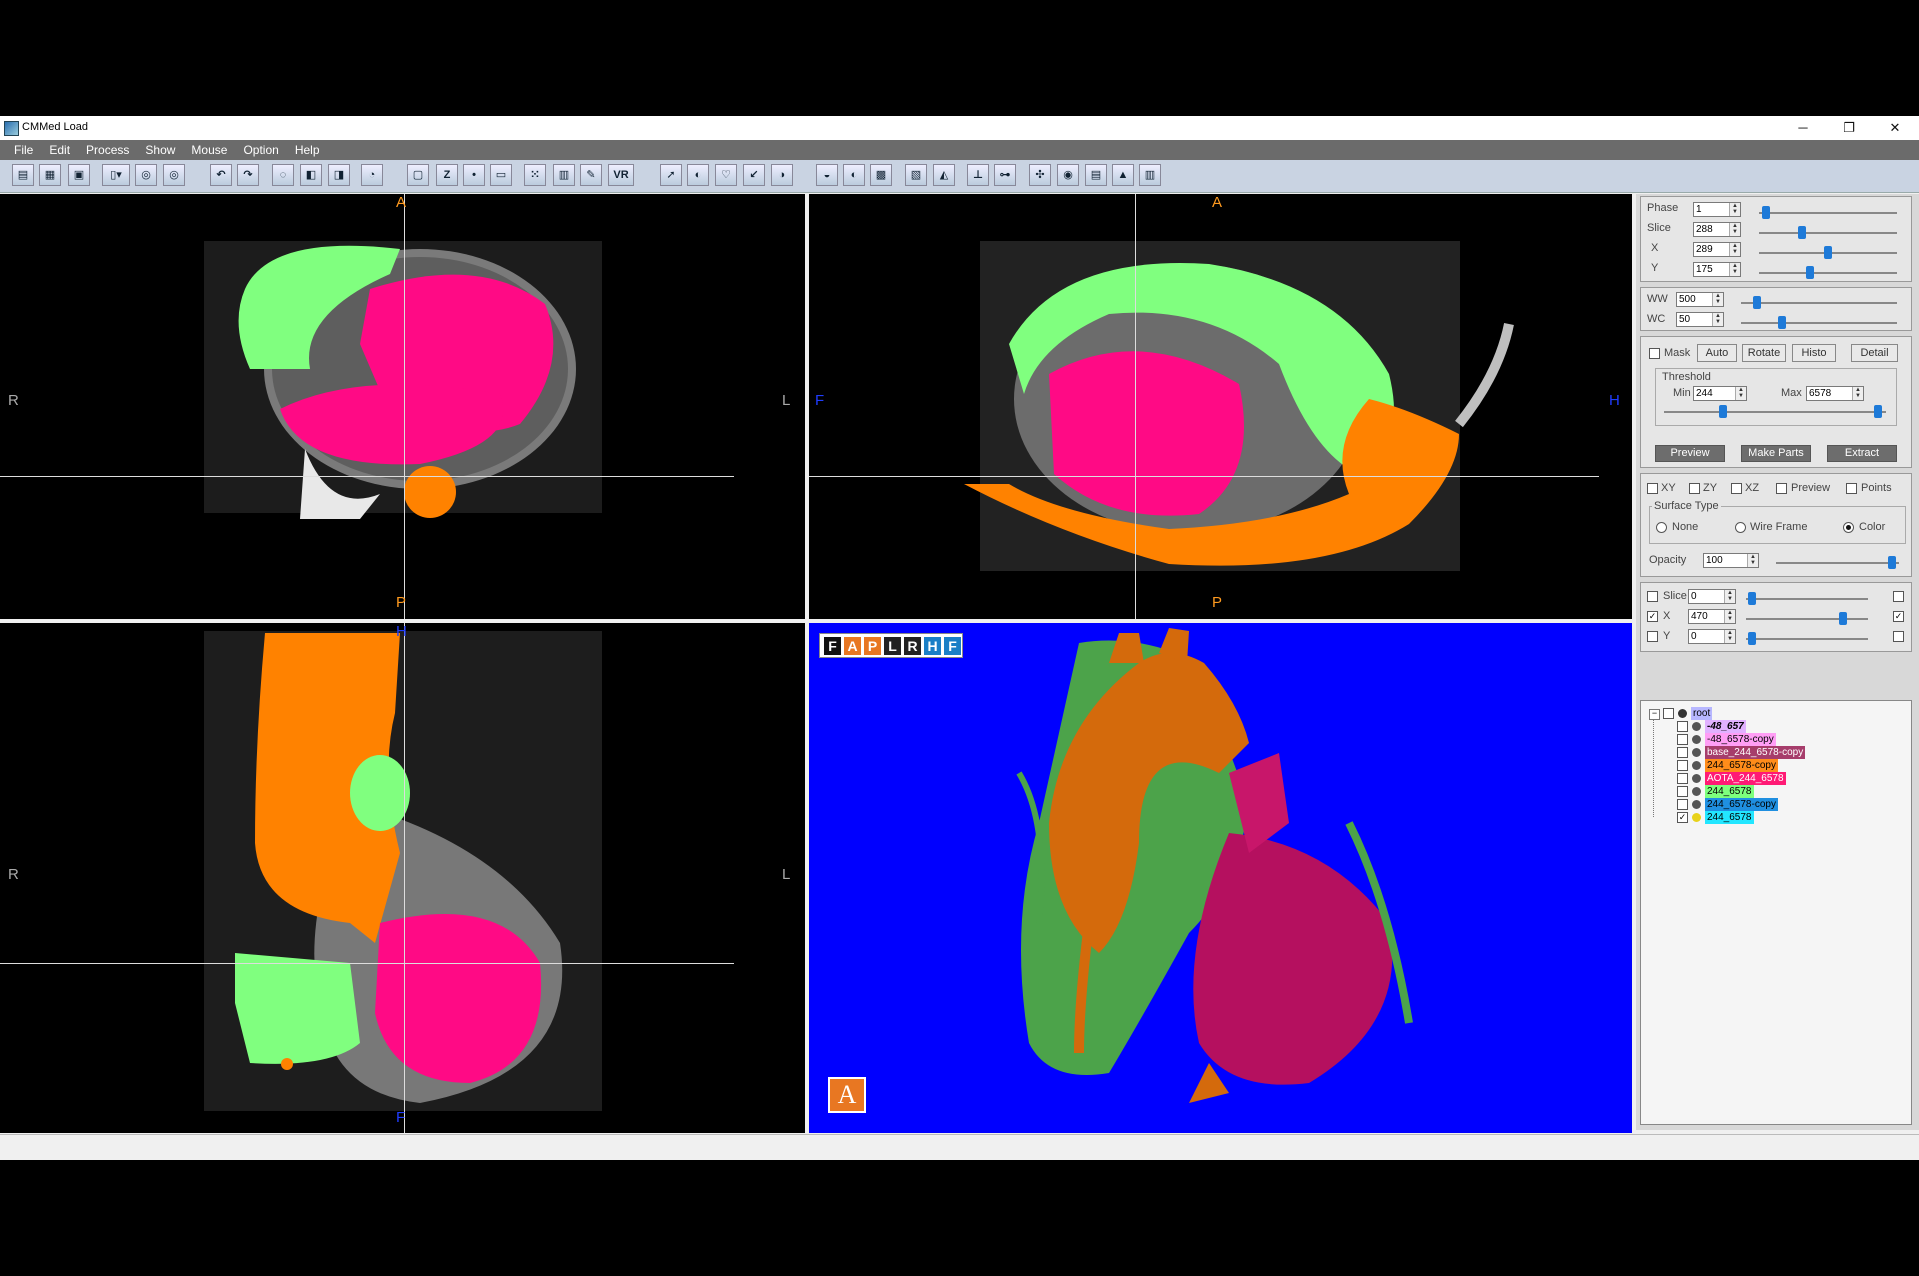 The image size is (1919, 1276). What do you see at coordinates (1682, 817) in the screenshot?
I see `tree-item-checkbox: ✓` at bounding box center [1682, 817].